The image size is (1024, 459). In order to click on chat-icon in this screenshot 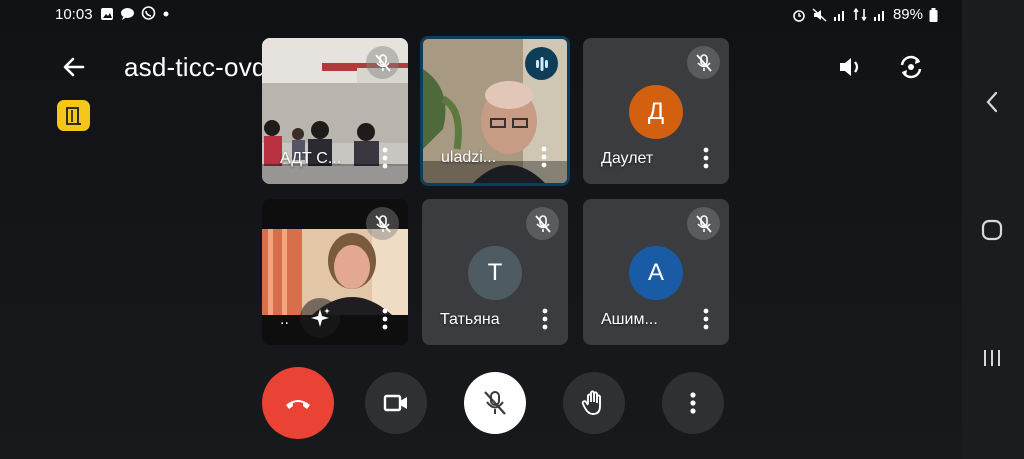, I will do `click(127, 13)`.